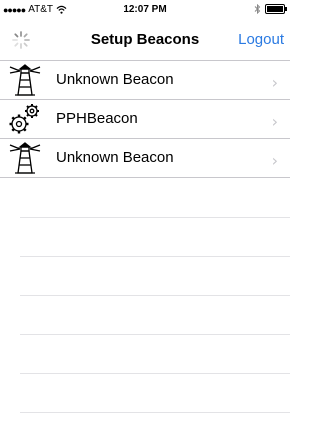  Describe the element at coordinates (97, 118) in the screenshot. I see `beacon-name: PPHBeacon` at that location.